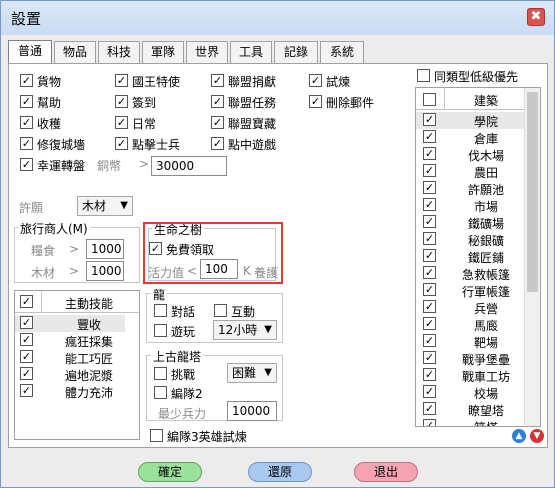 This screenshot has width=555, height=488. I want to click on restore-button: 還原, so click(280, 472).